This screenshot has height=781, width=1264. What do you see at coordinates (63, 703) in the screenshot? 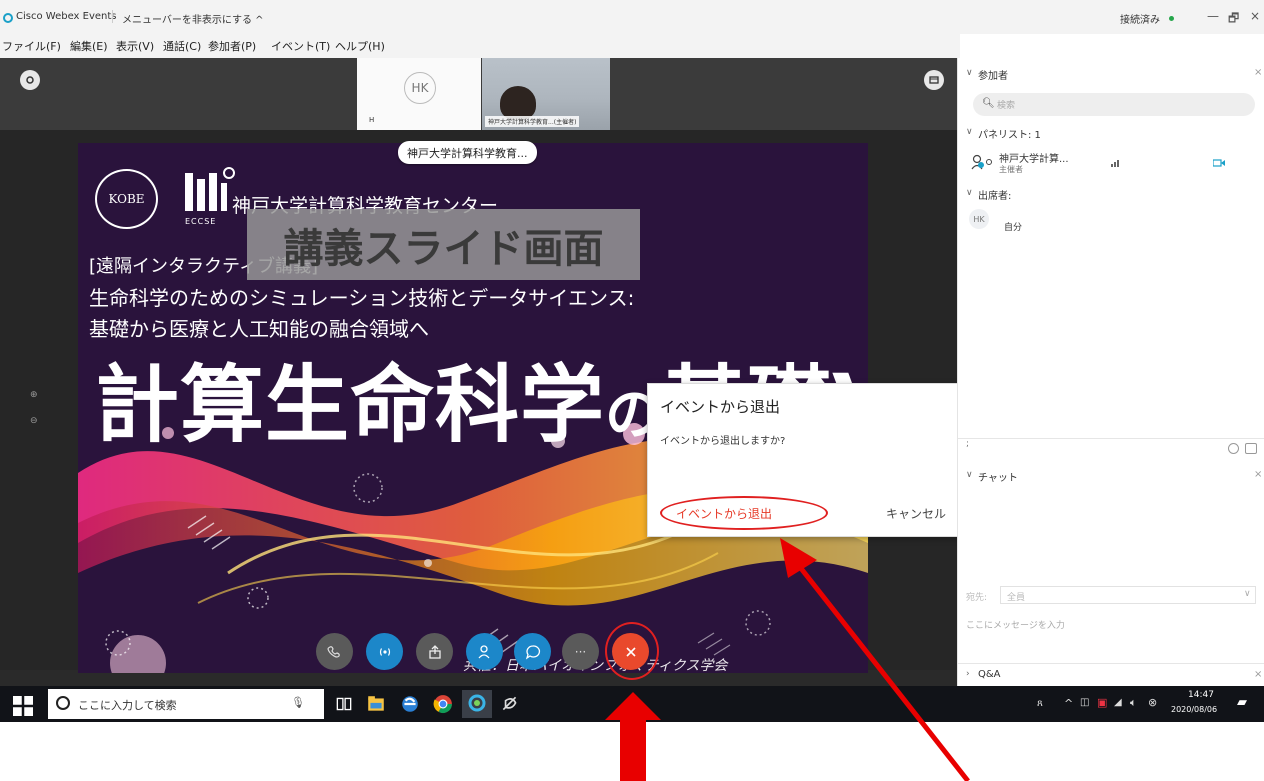
I see `cortana-icon` at bounding box center [63, 703].